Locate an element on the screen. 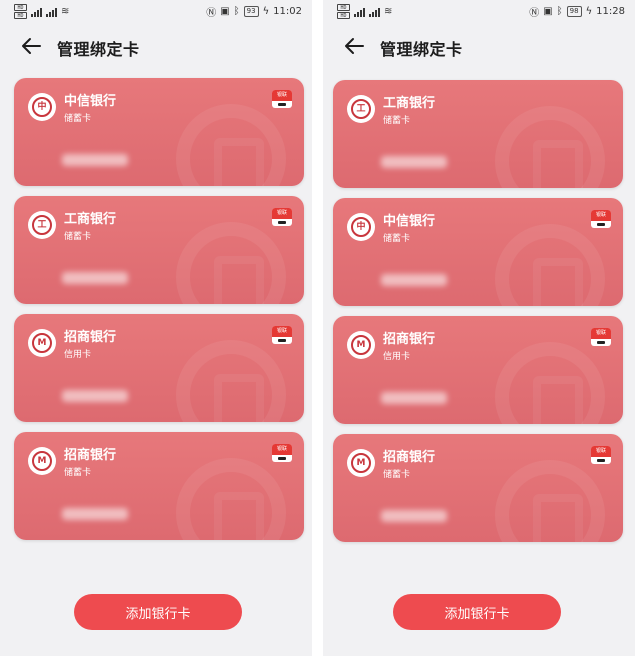 This screenshot has width=636, height=656. clock: 11:28 is located at coordinates (610, 11).